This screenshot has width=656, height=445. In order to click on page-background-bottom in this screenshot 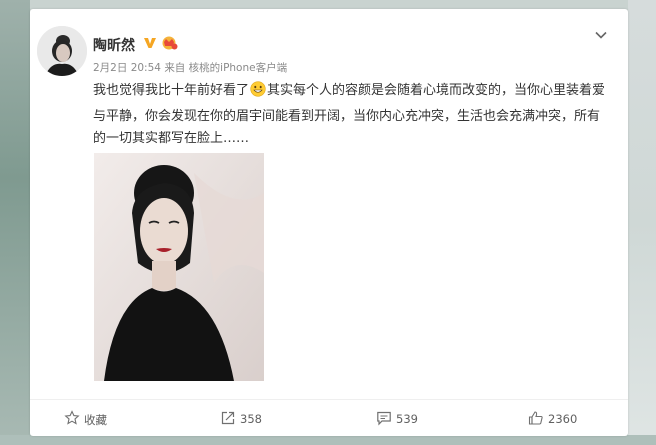, I will do `click(328, 440)`.